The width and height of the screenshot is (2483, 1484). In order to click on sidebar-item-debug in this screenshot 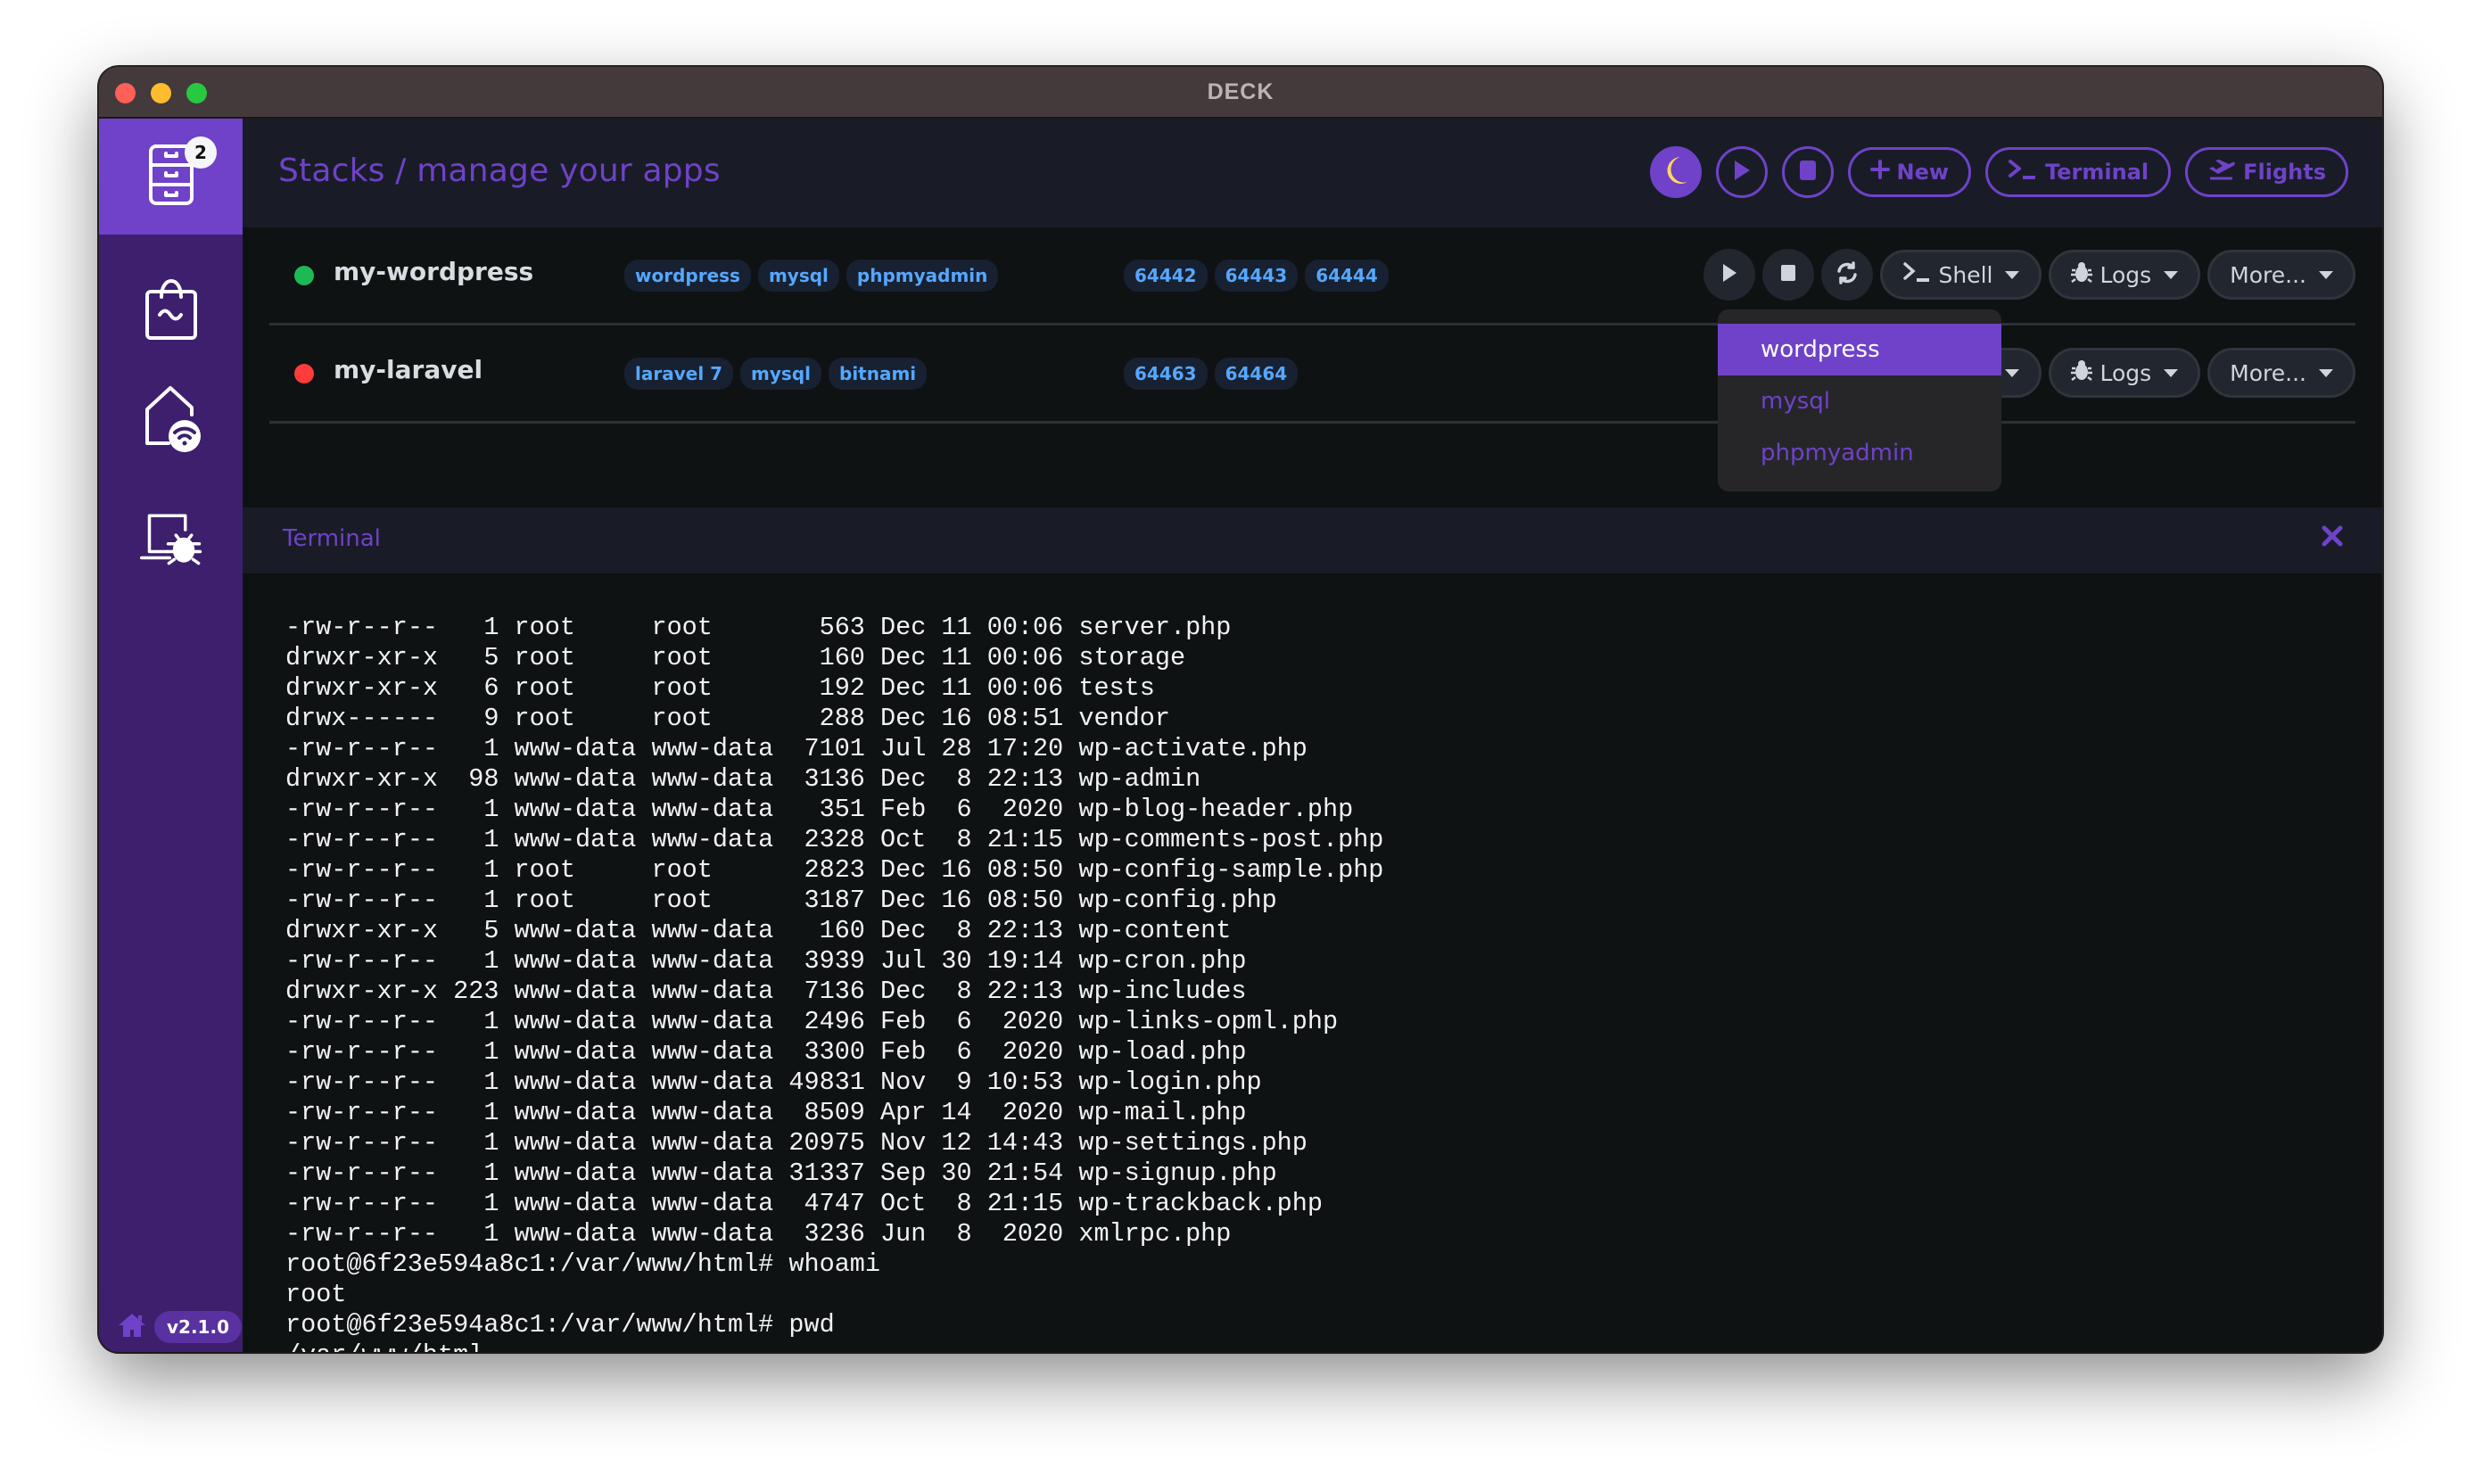, I will do `click(171, 538)`.